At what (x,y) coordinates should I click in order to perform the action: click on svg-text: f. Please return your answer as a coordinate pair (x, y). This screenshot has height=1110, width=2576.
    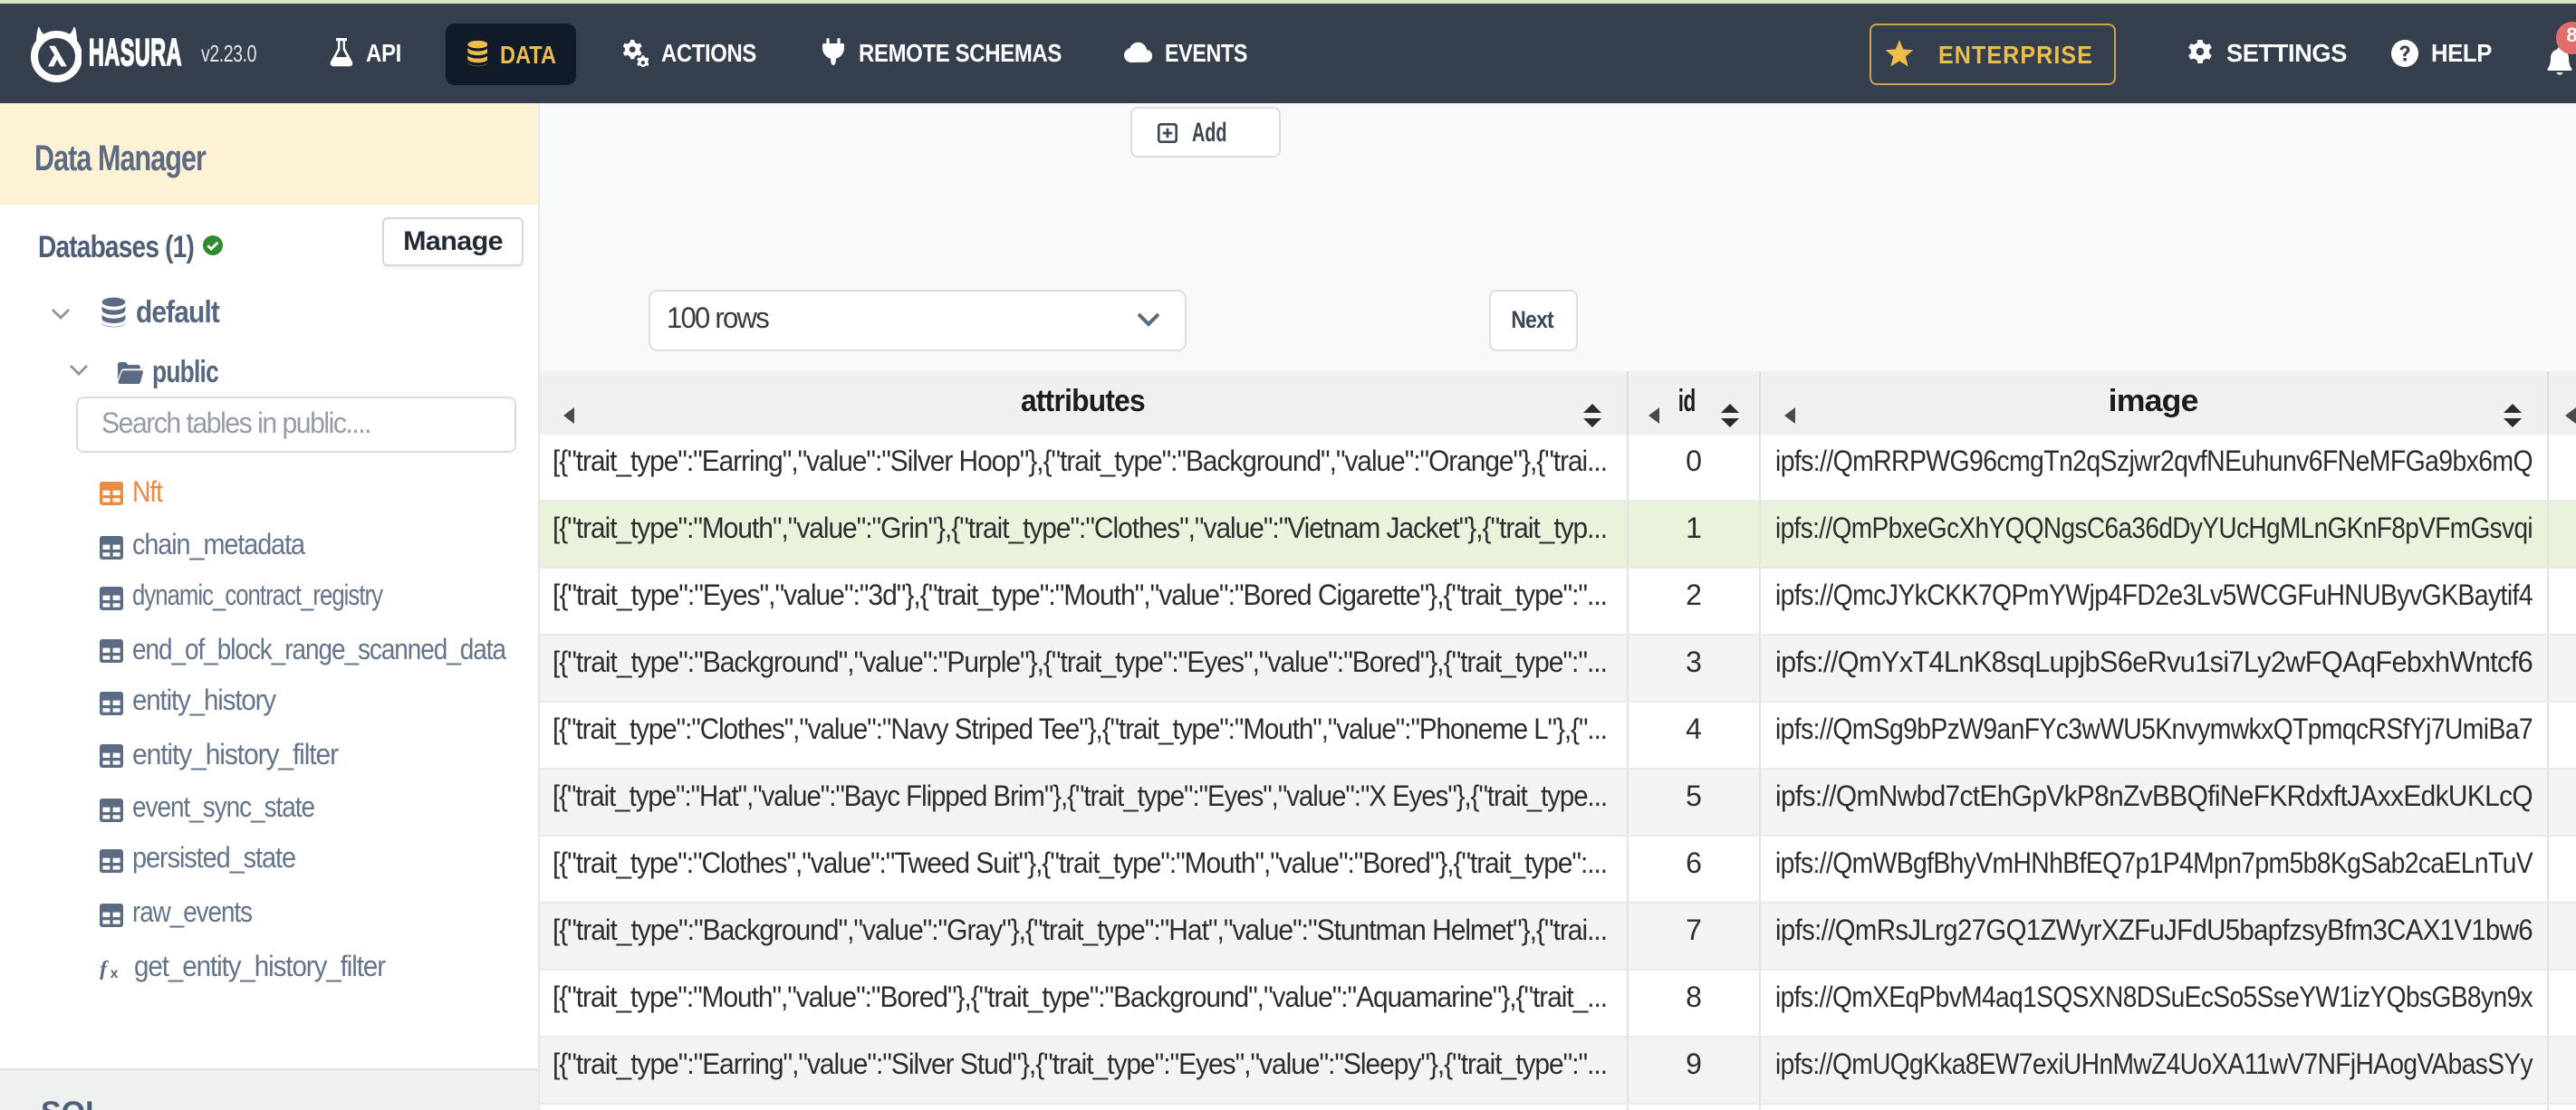
    Looking at the image, I should click on (104, 968).